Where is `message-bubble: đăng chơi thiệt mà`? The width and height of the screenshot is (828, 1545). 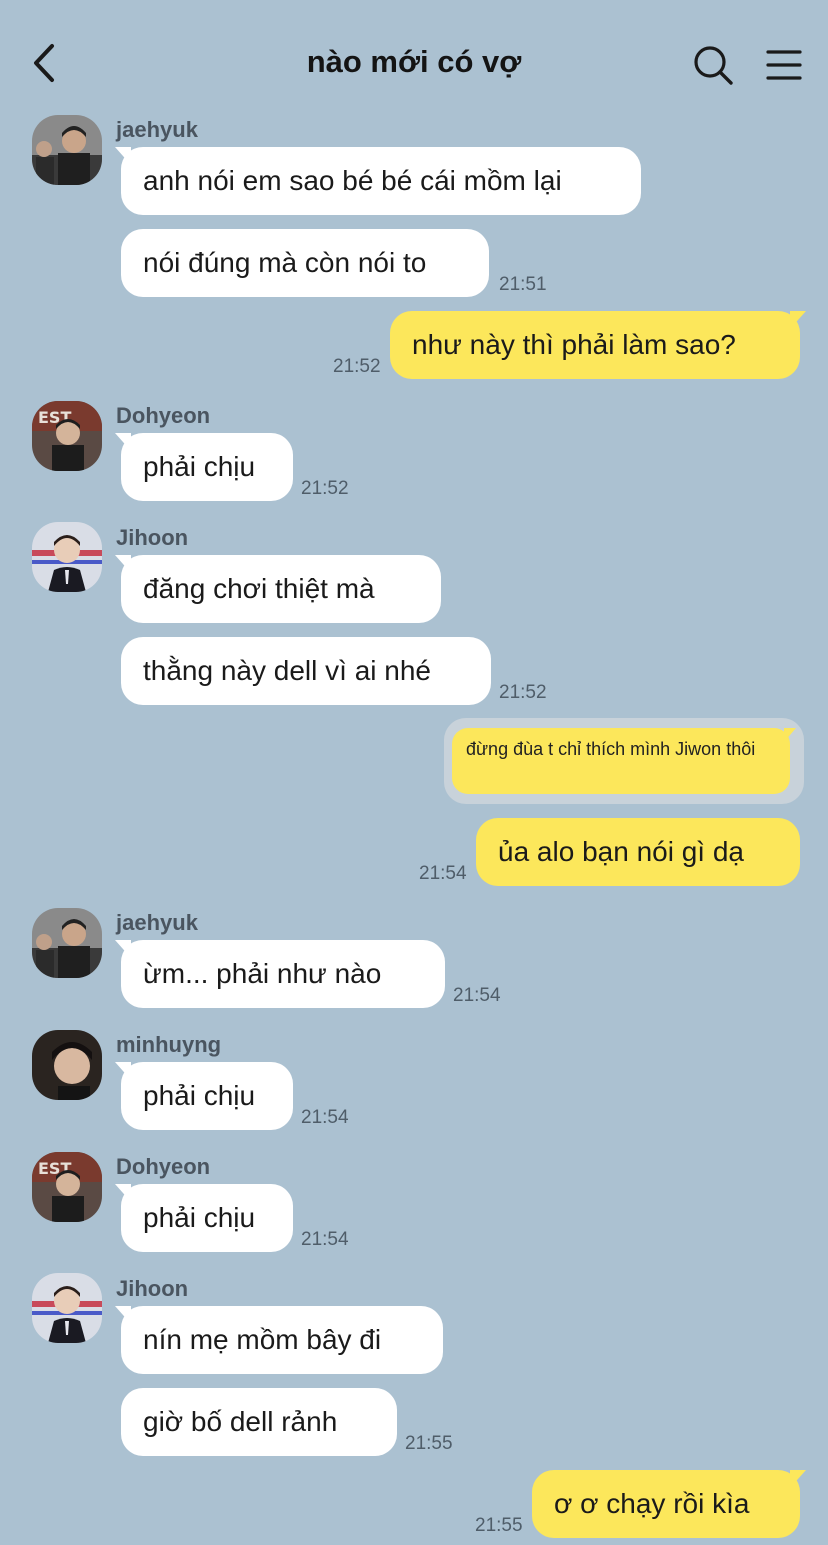 message-bubble: đăng chơi thiệt mà is located at coordinates (278, 589).